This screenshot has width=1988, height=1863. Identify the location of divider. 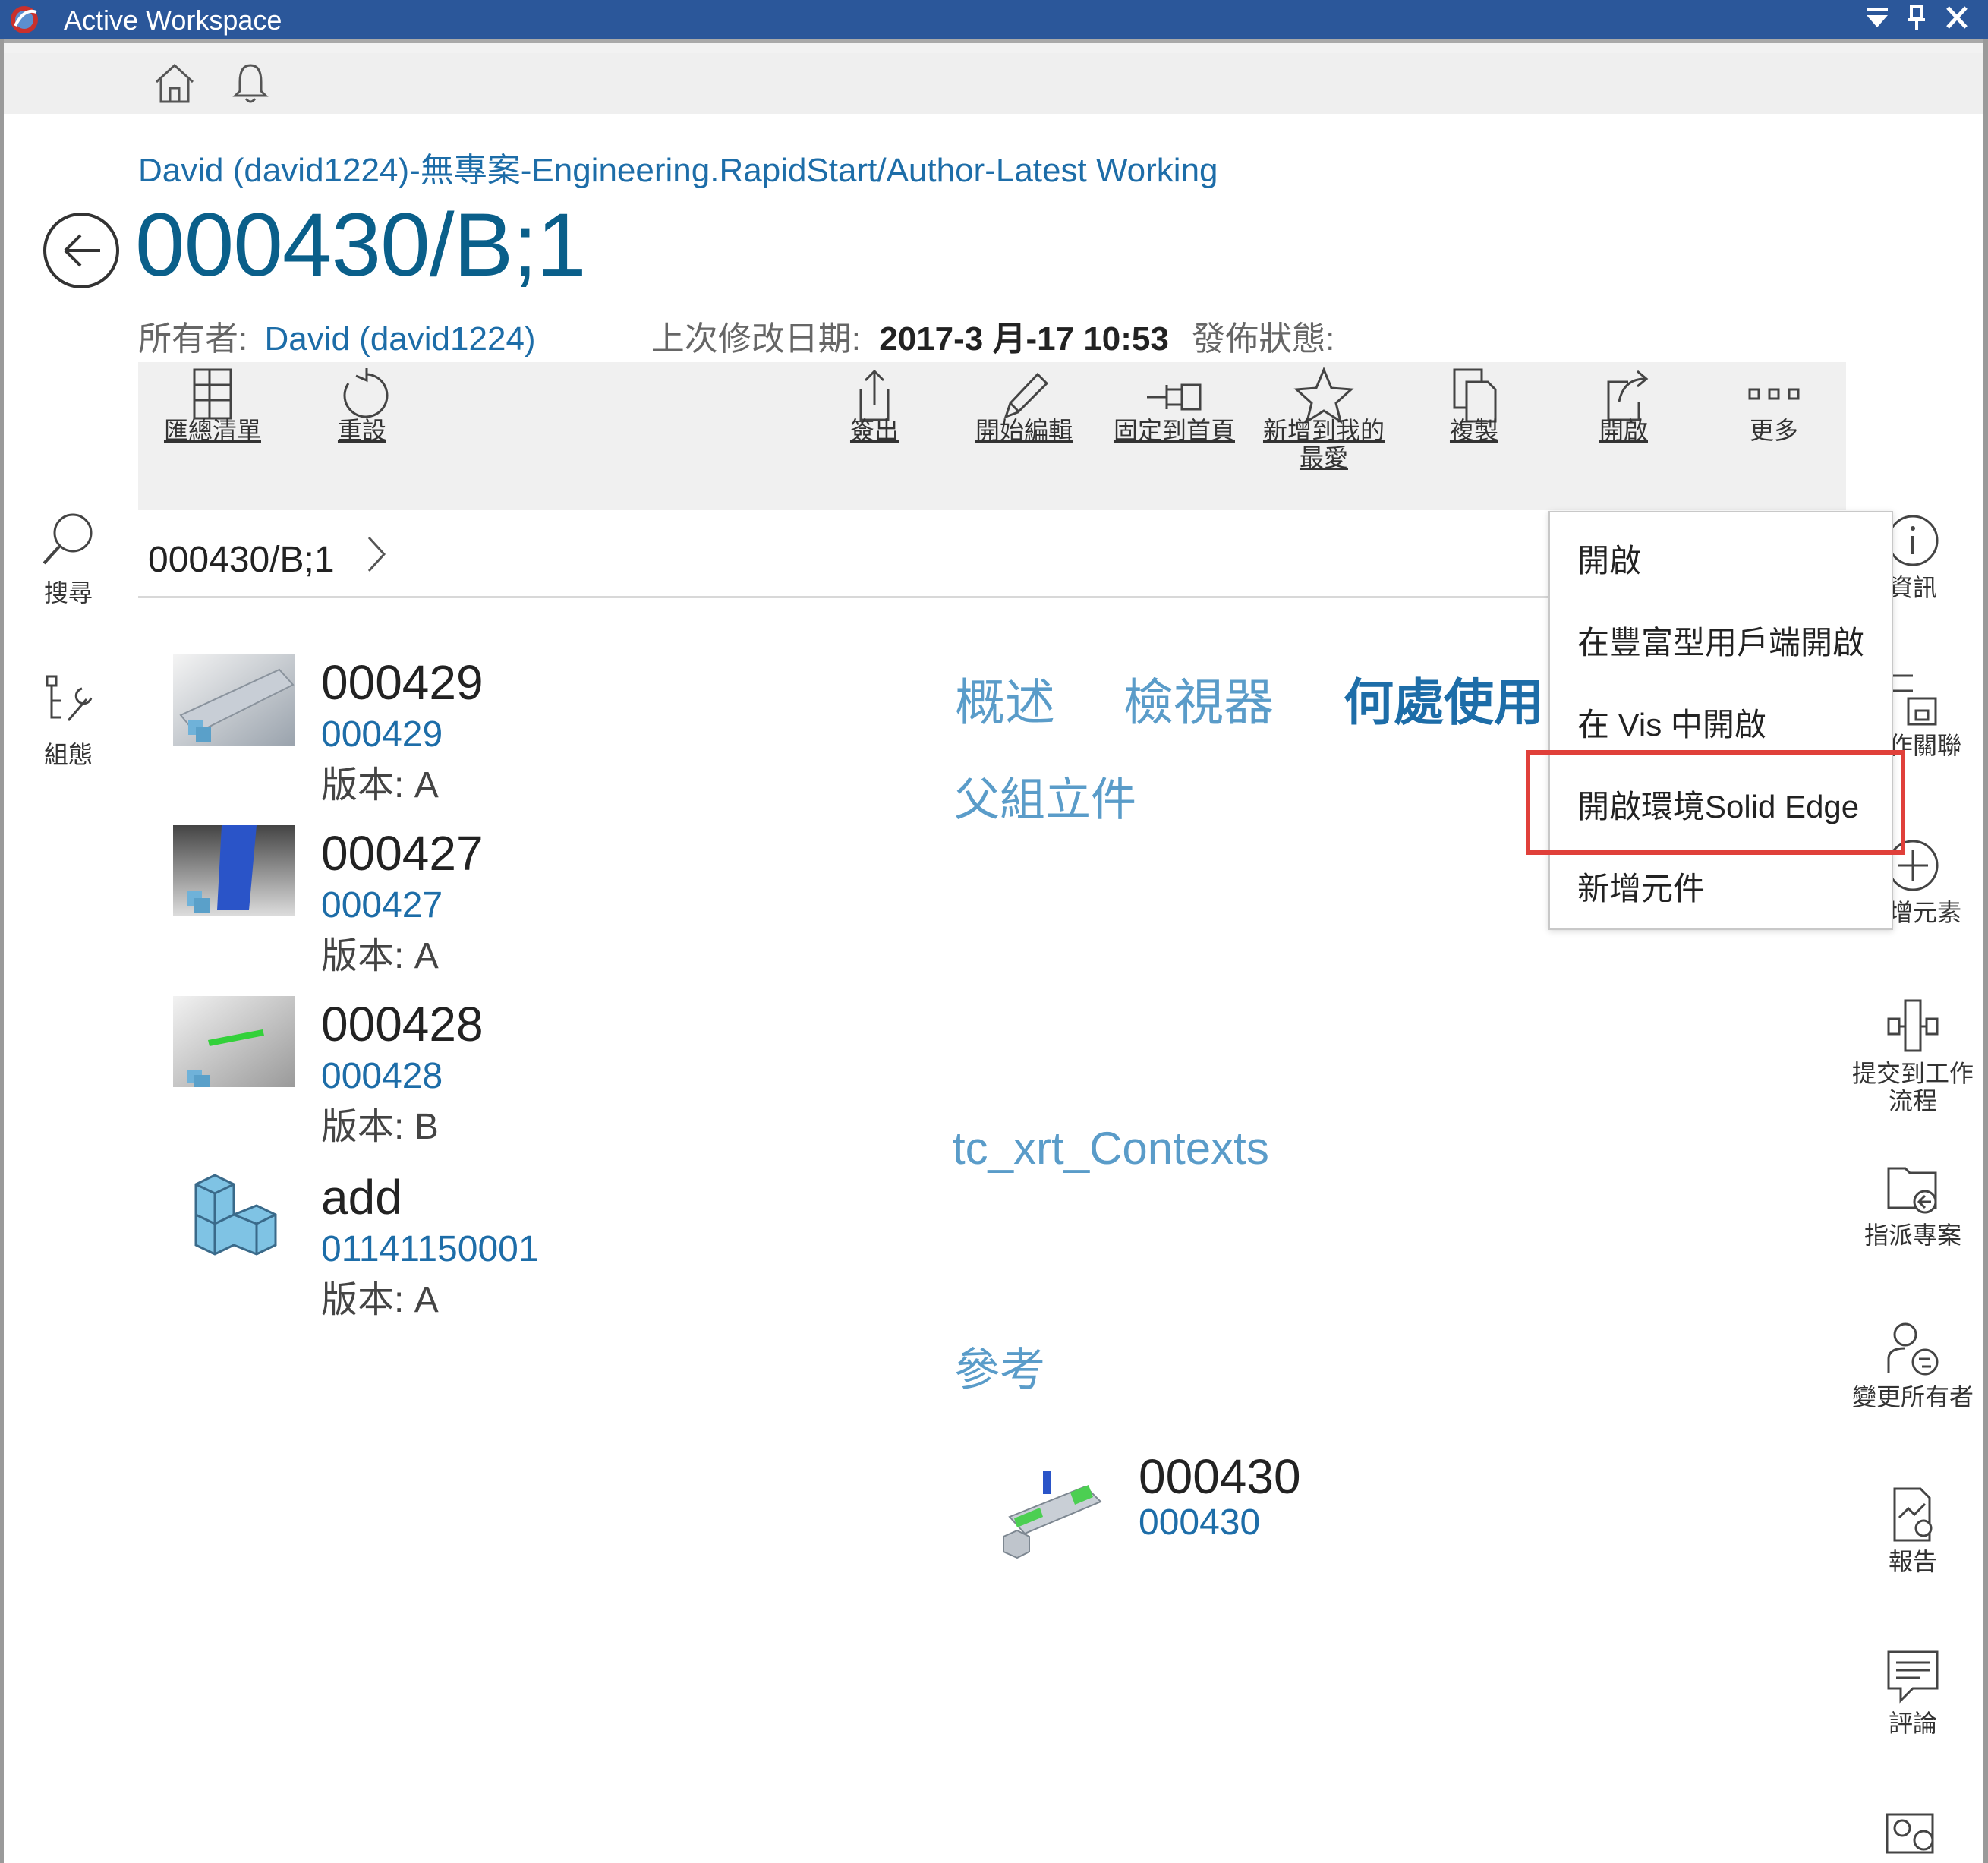
(844, 597).